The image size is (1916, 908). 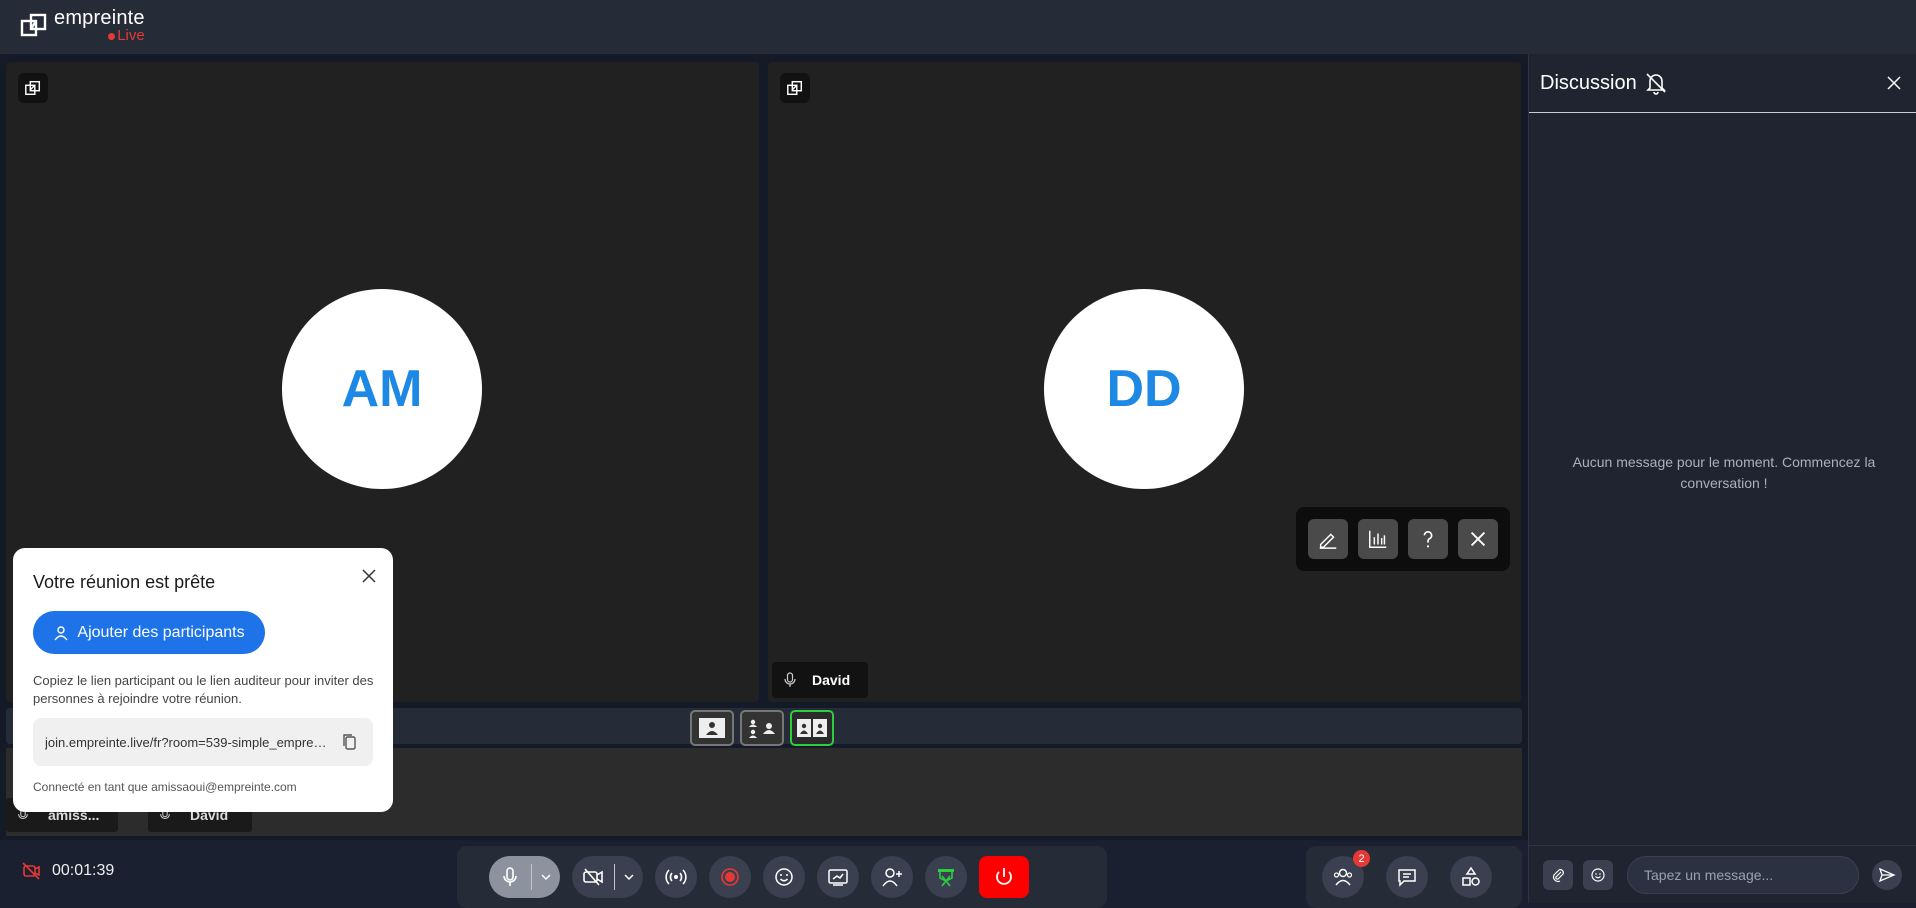 I want to click on camera-toggle-button, so click(x=593, y=877).